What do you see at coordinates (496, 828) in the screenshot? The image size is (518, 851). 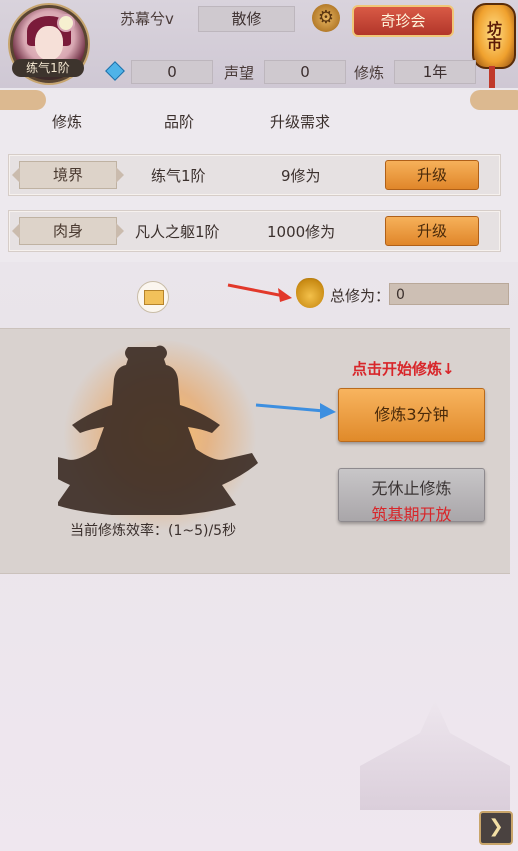 I see `chevron-right-icon: ❯` at bounding box center [496, 828].